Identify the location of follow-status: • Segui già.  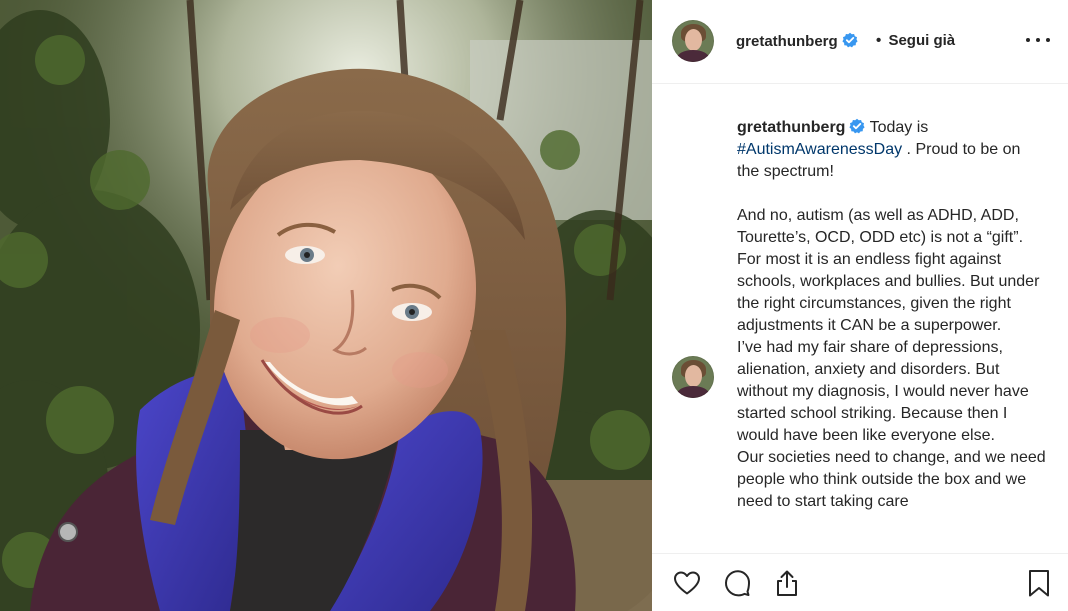
(915, 40).